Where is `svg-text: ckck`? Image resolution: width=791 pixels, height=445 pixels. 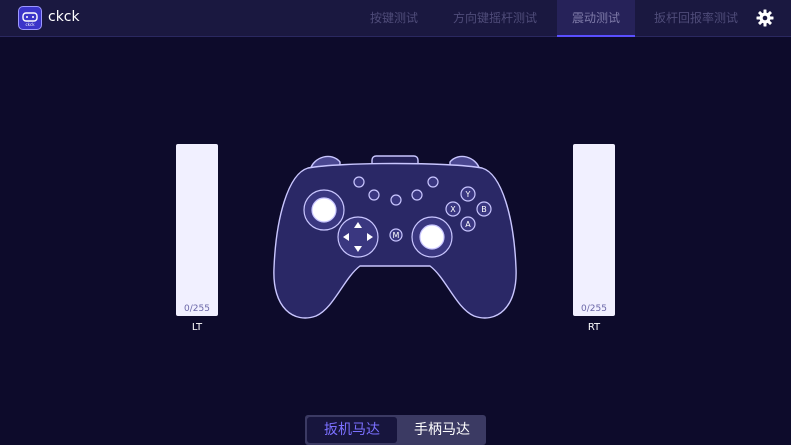
svg-text: ckck is located at coordinates (30, 24).